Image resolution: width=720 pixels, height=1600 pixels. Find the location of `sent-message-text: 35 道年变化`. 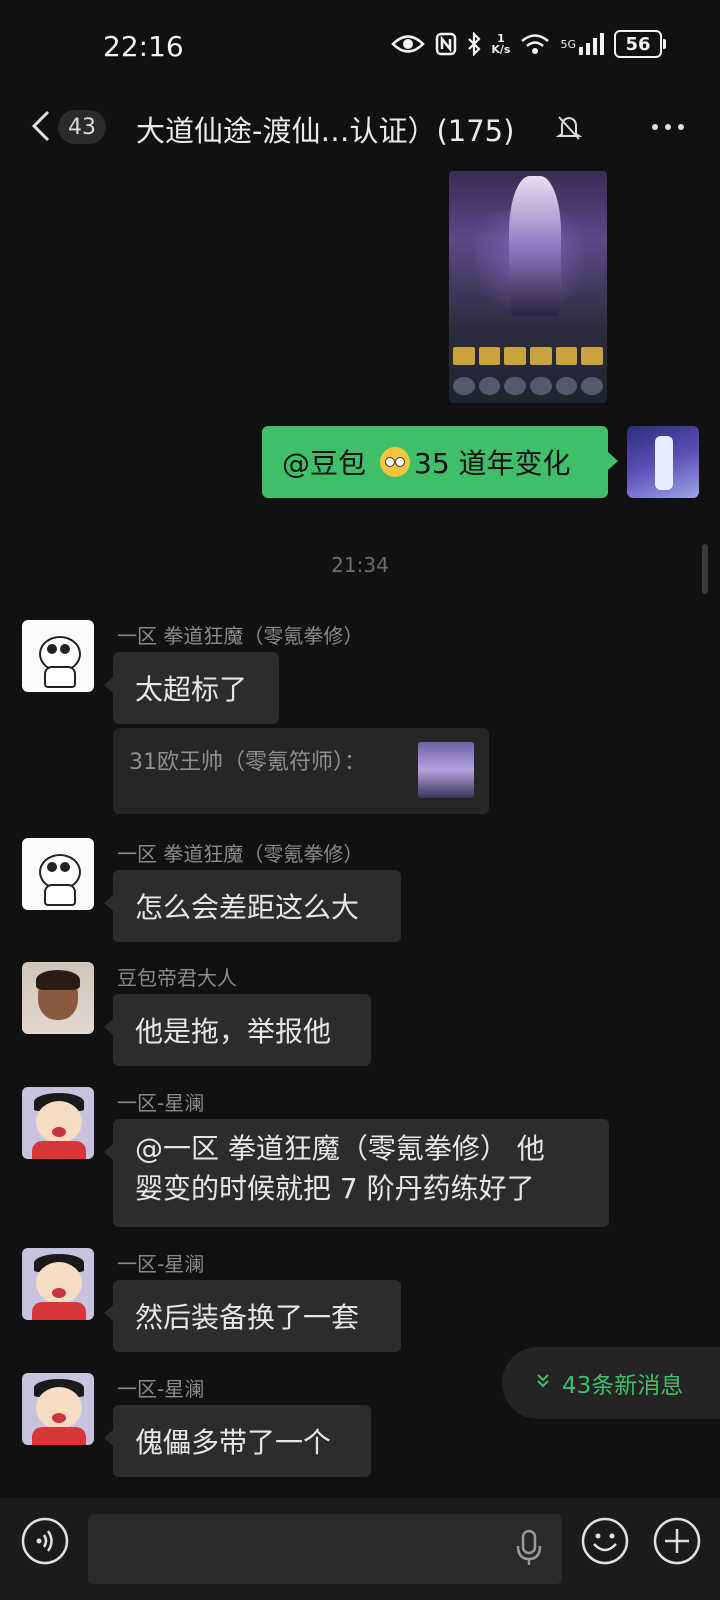

sent-message-text: 35 道年变化 is located at coordinates (492, 463).